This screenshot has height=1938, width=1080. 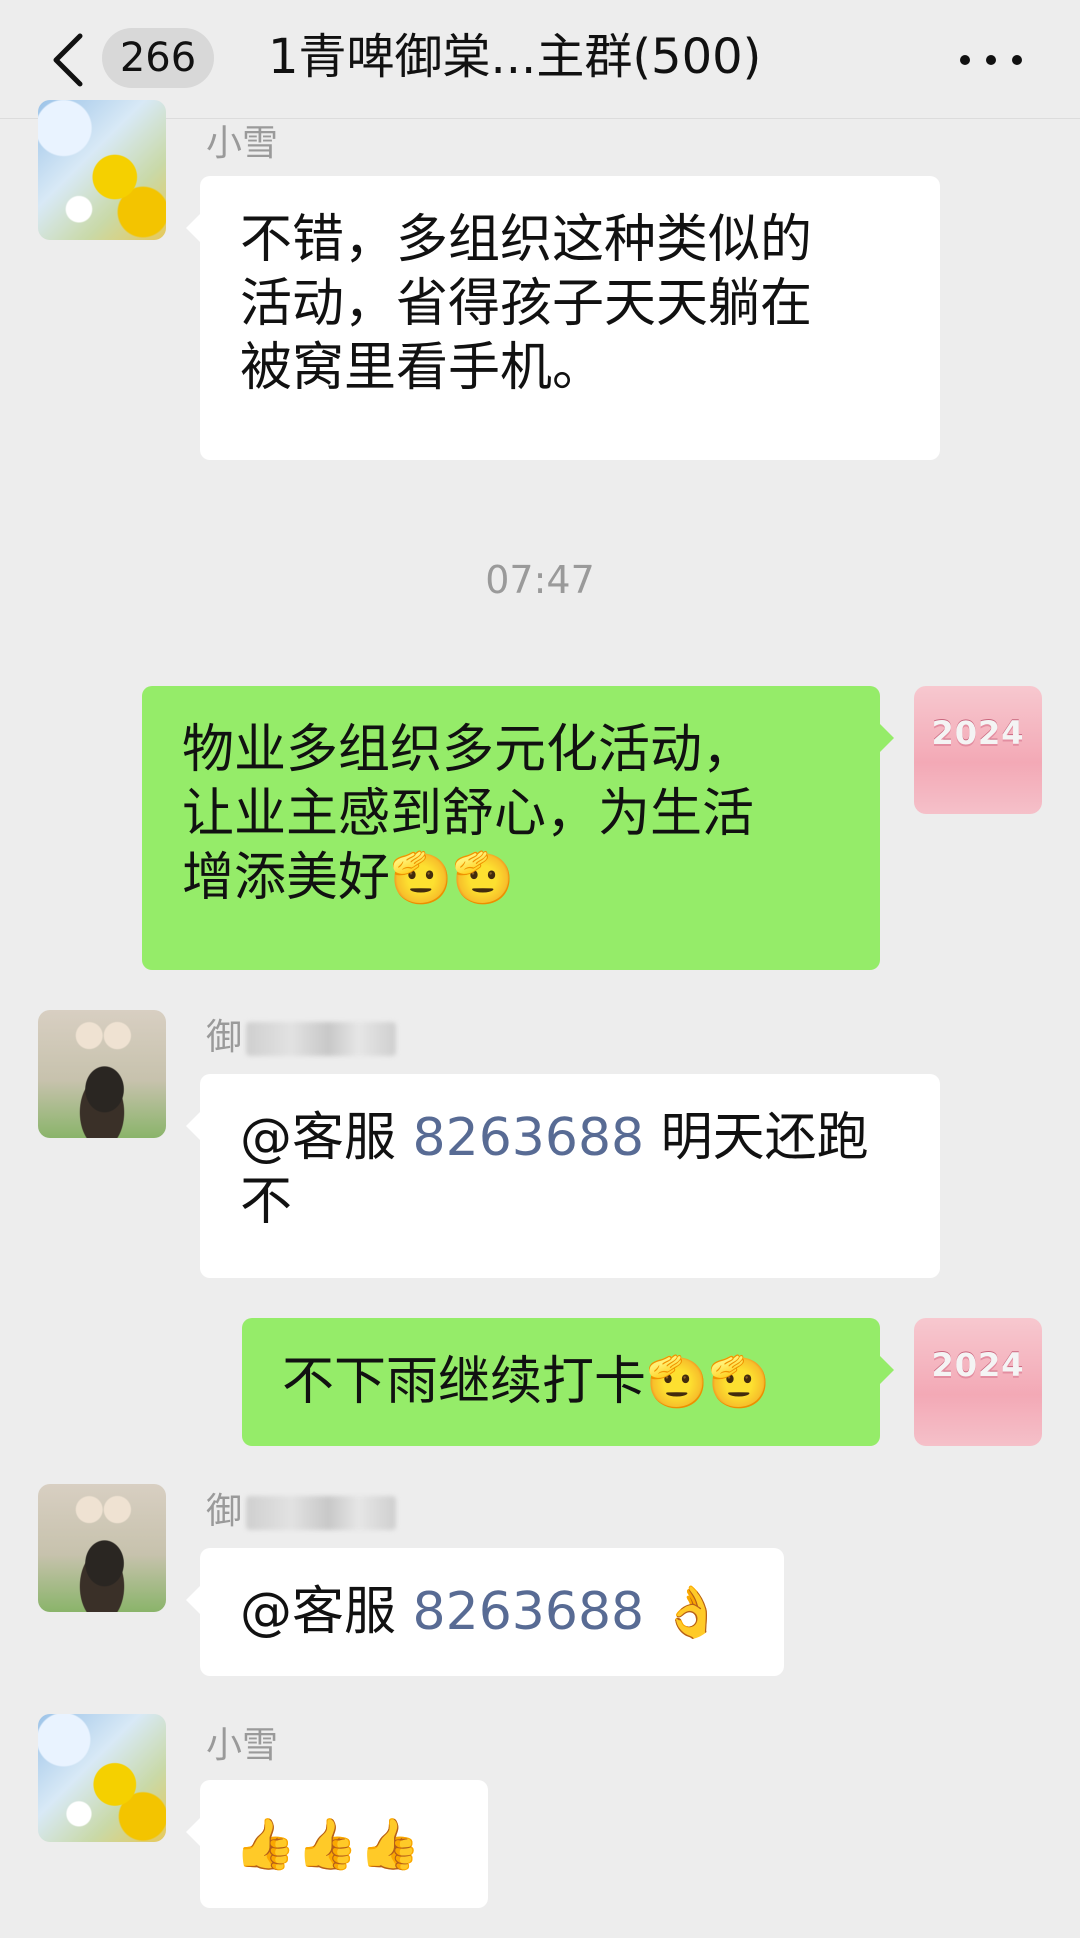 I want to click on unread-count-badge: 266, so click(x=158, y=58).